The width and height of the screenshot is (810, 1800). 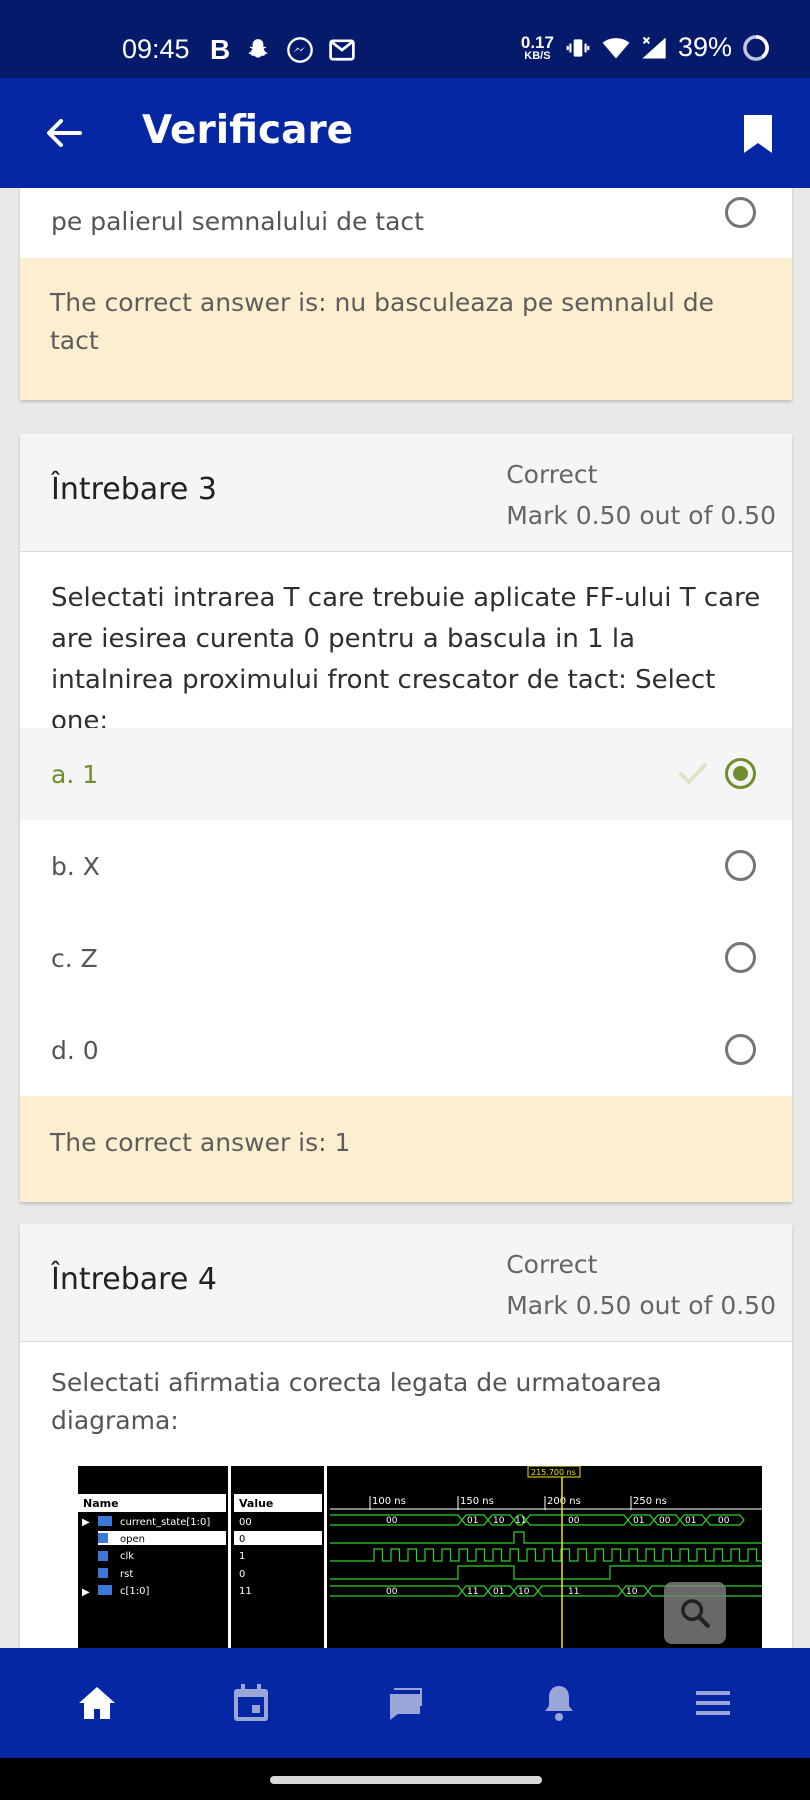 What do you see at coordinates (75, 1050) in the screenshot?
I see `option-label: d. 0` at bounding box center [75, 1050].